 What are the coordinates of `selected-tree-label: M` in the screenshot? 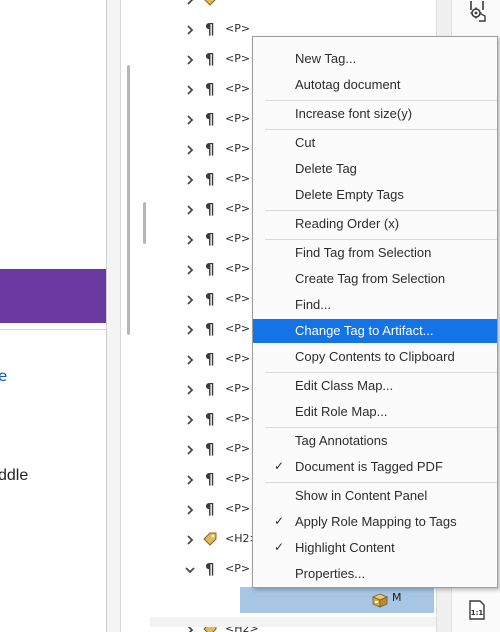 It's located at (397, 597).